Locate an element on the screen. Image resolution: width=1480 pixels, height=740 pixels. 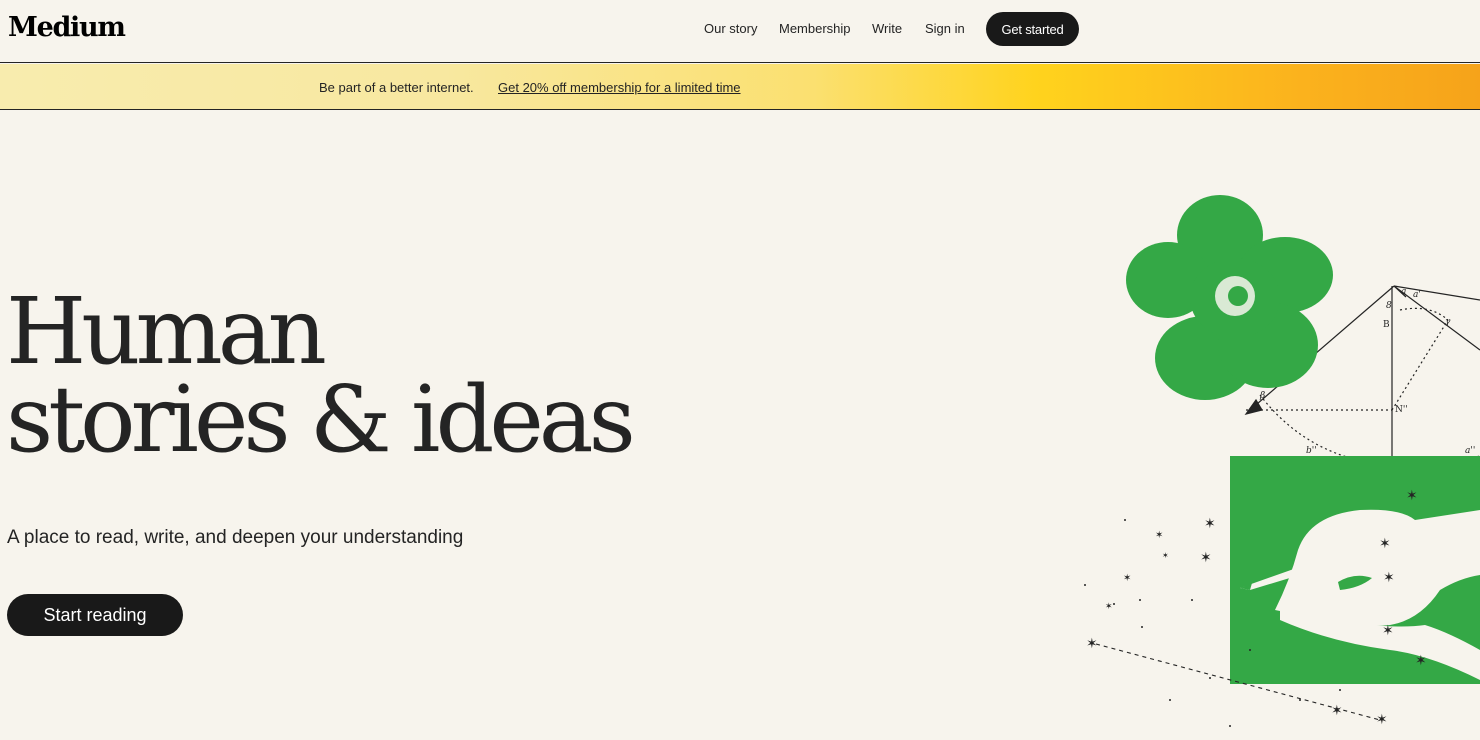
label-b-digit: 8 is located at coordinates (1389, 306).